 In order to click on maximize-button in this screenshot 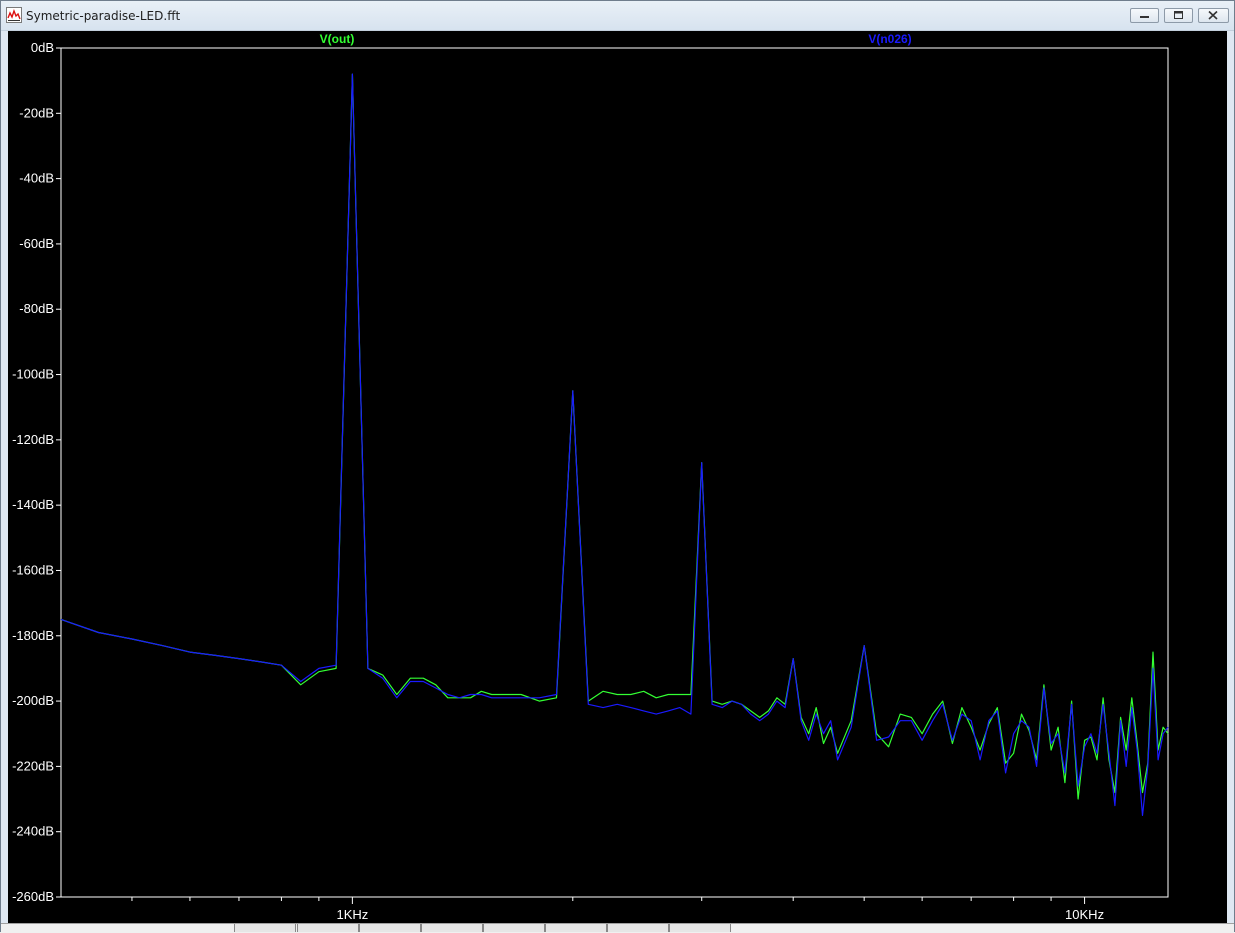, I will do `click(1178, 15)`.